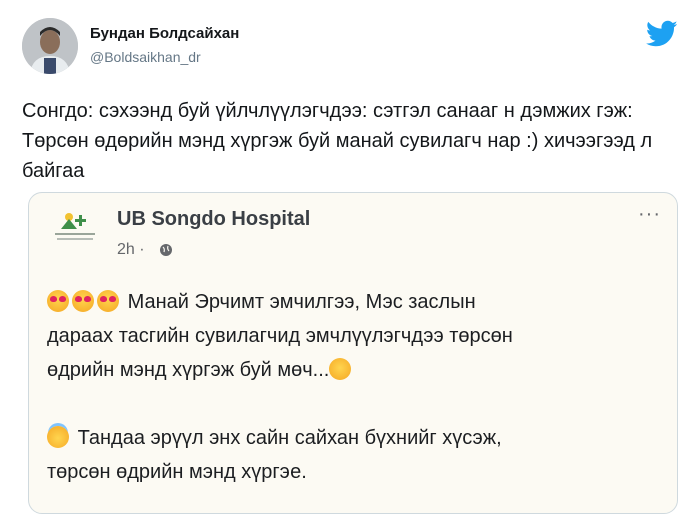  I want to click on globe-icon, so click(166, 250).